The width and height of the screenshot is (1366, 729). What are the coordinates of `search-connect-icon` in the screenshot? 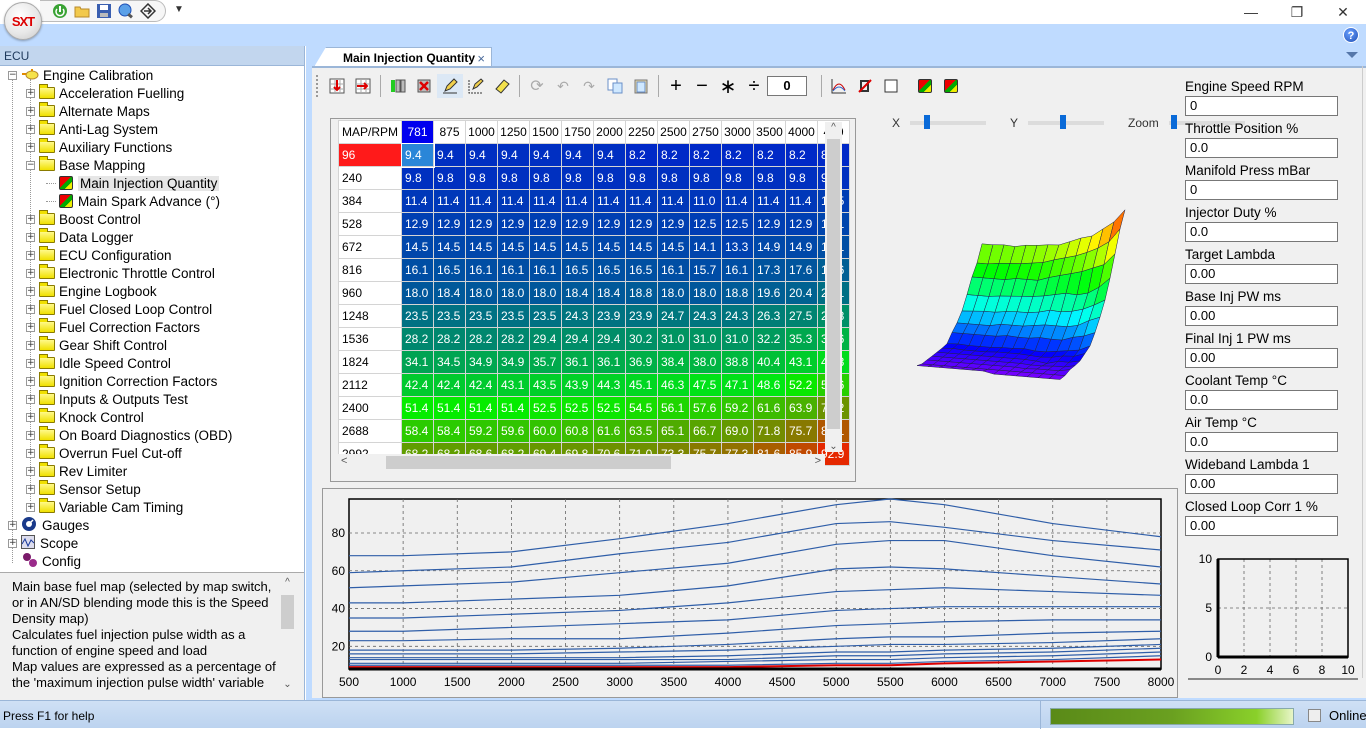 It's located at (126, 11).